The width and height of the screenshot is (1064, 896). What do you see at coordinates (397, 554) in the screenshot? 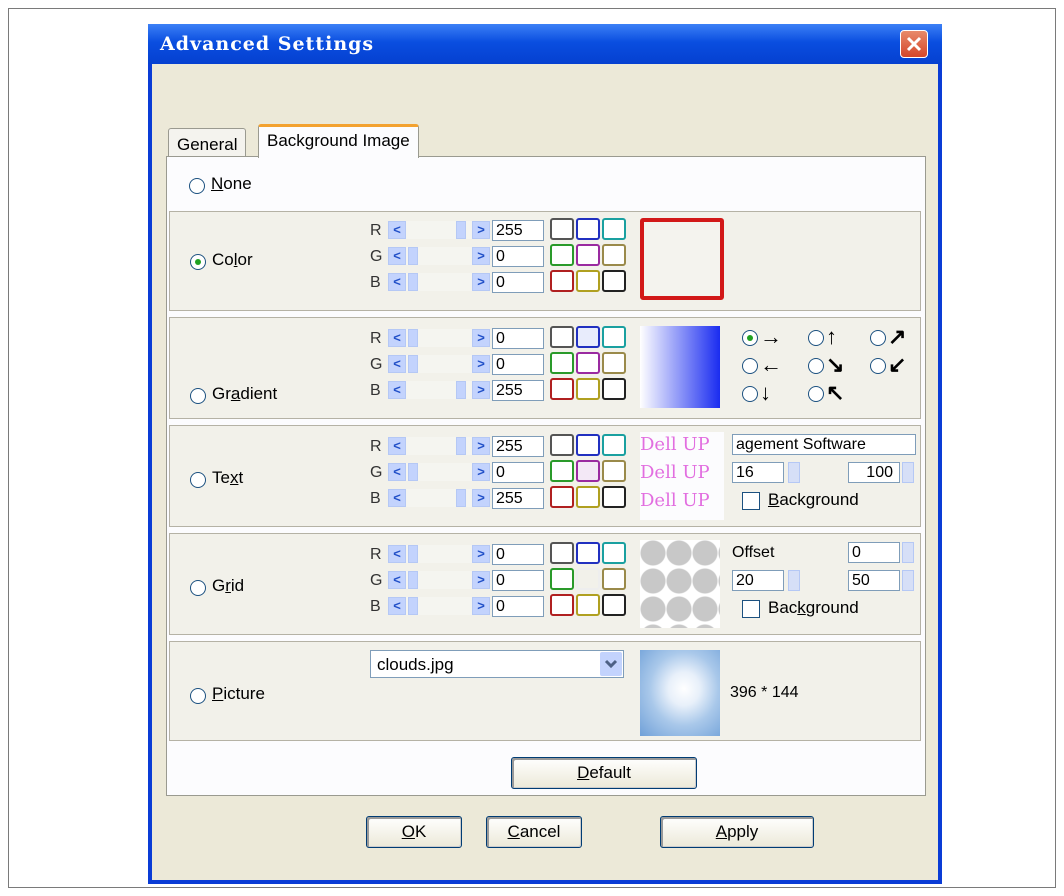
I see `grid-red-decrease-button: <` at bounding box center [397, 554].